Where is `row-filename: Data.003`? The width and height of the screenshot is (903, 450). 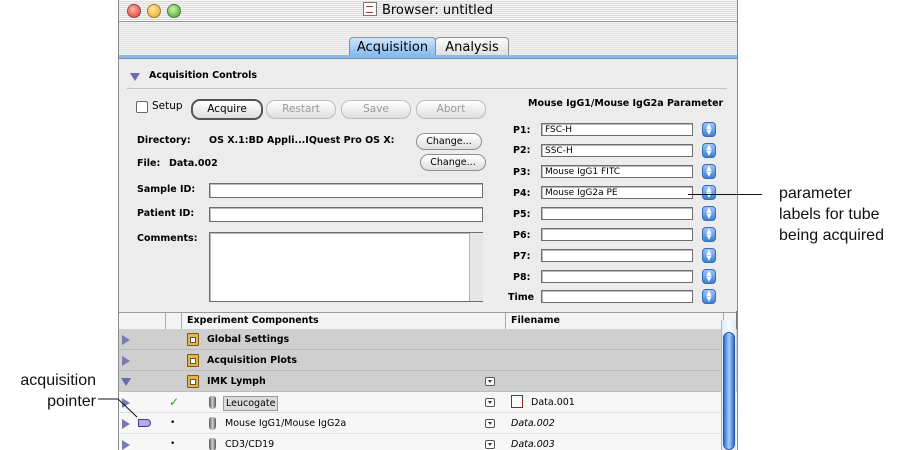 row-filename: Data.003 is located at coordinates (533, 444).